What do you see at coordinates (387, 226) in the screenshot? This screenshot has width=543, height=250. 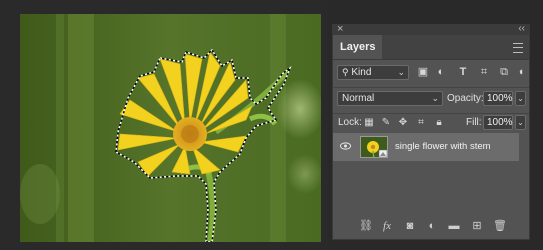 I see `fx-icon: fx` at bounding box center [387, 226].